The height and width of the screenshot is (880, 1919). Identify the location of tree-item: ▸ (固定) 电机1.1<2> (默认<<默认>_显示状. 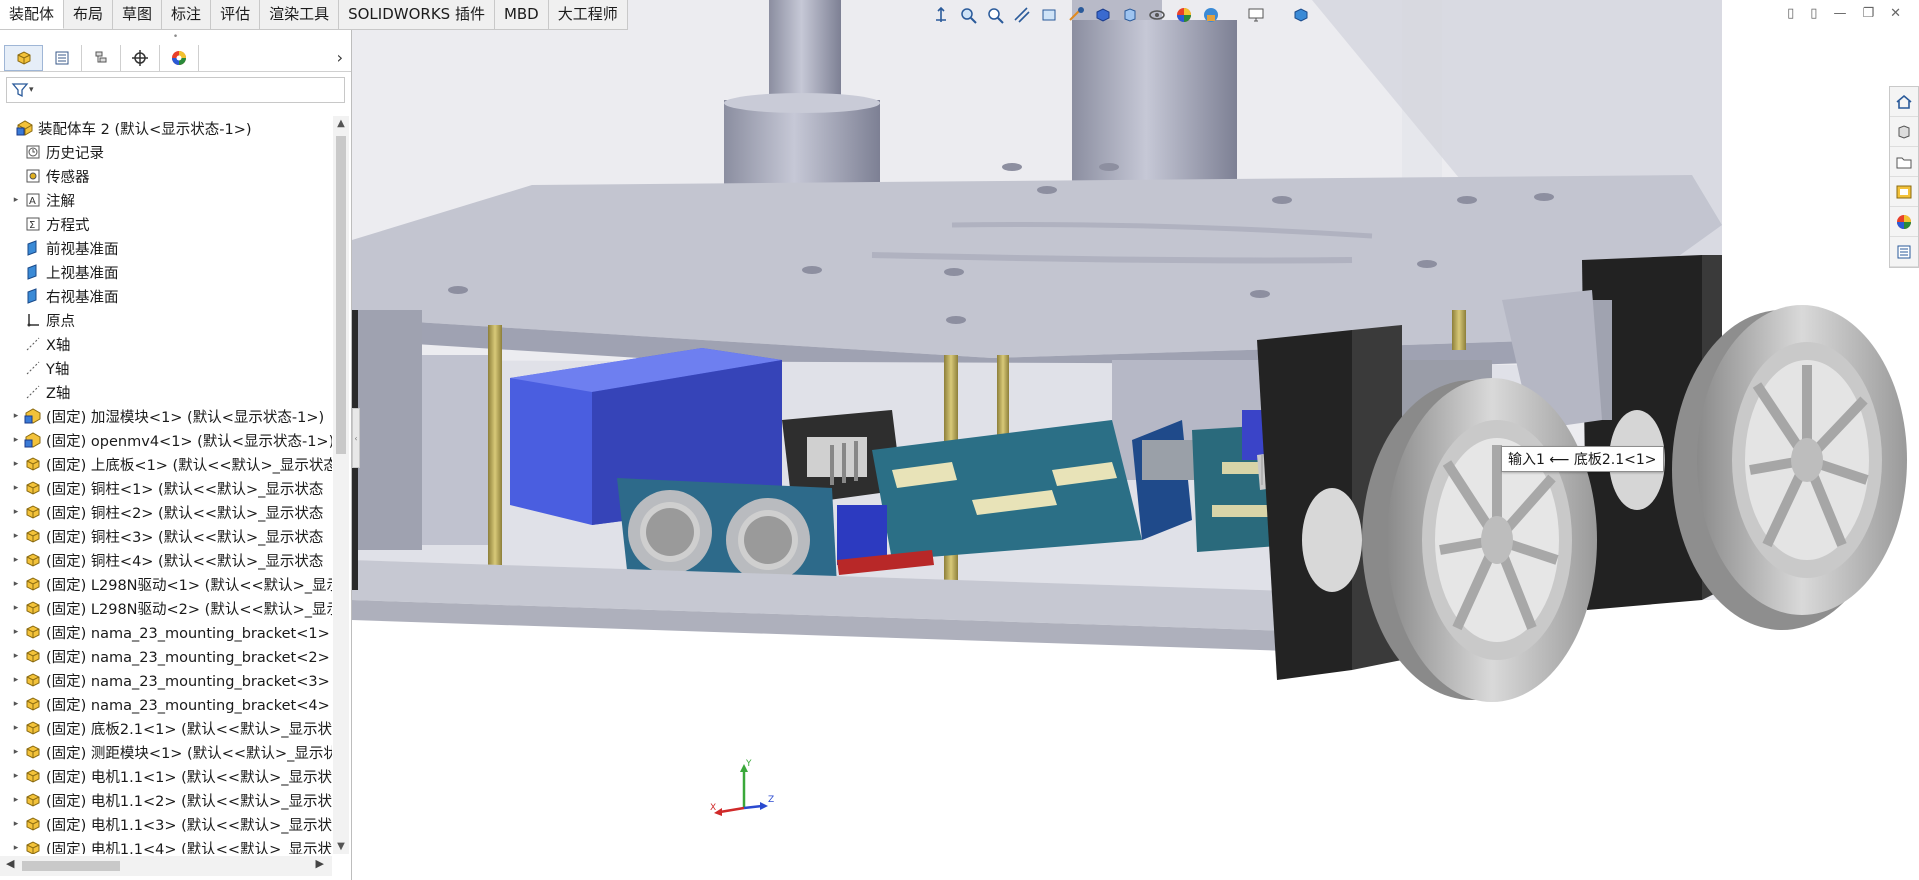
(166, 800).